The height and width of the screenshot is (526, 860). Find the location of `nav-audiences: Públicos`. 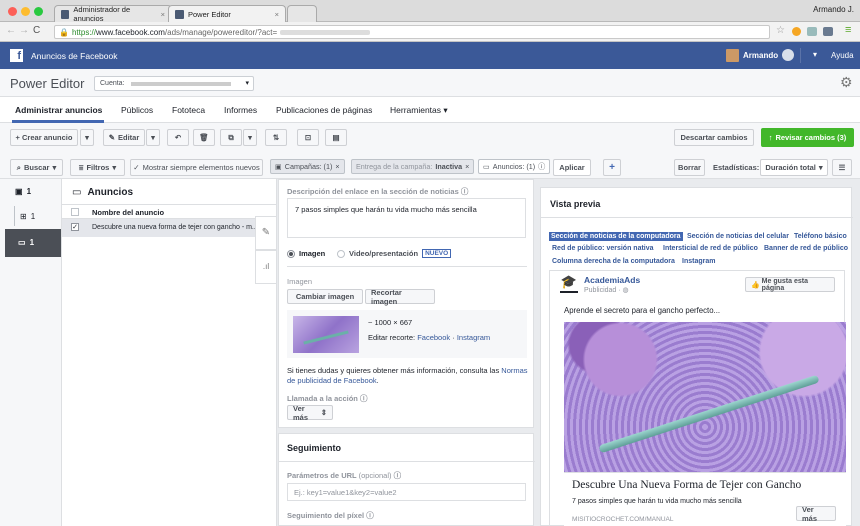

nav-audiences: Públicos is located at coordinates (137, 110).